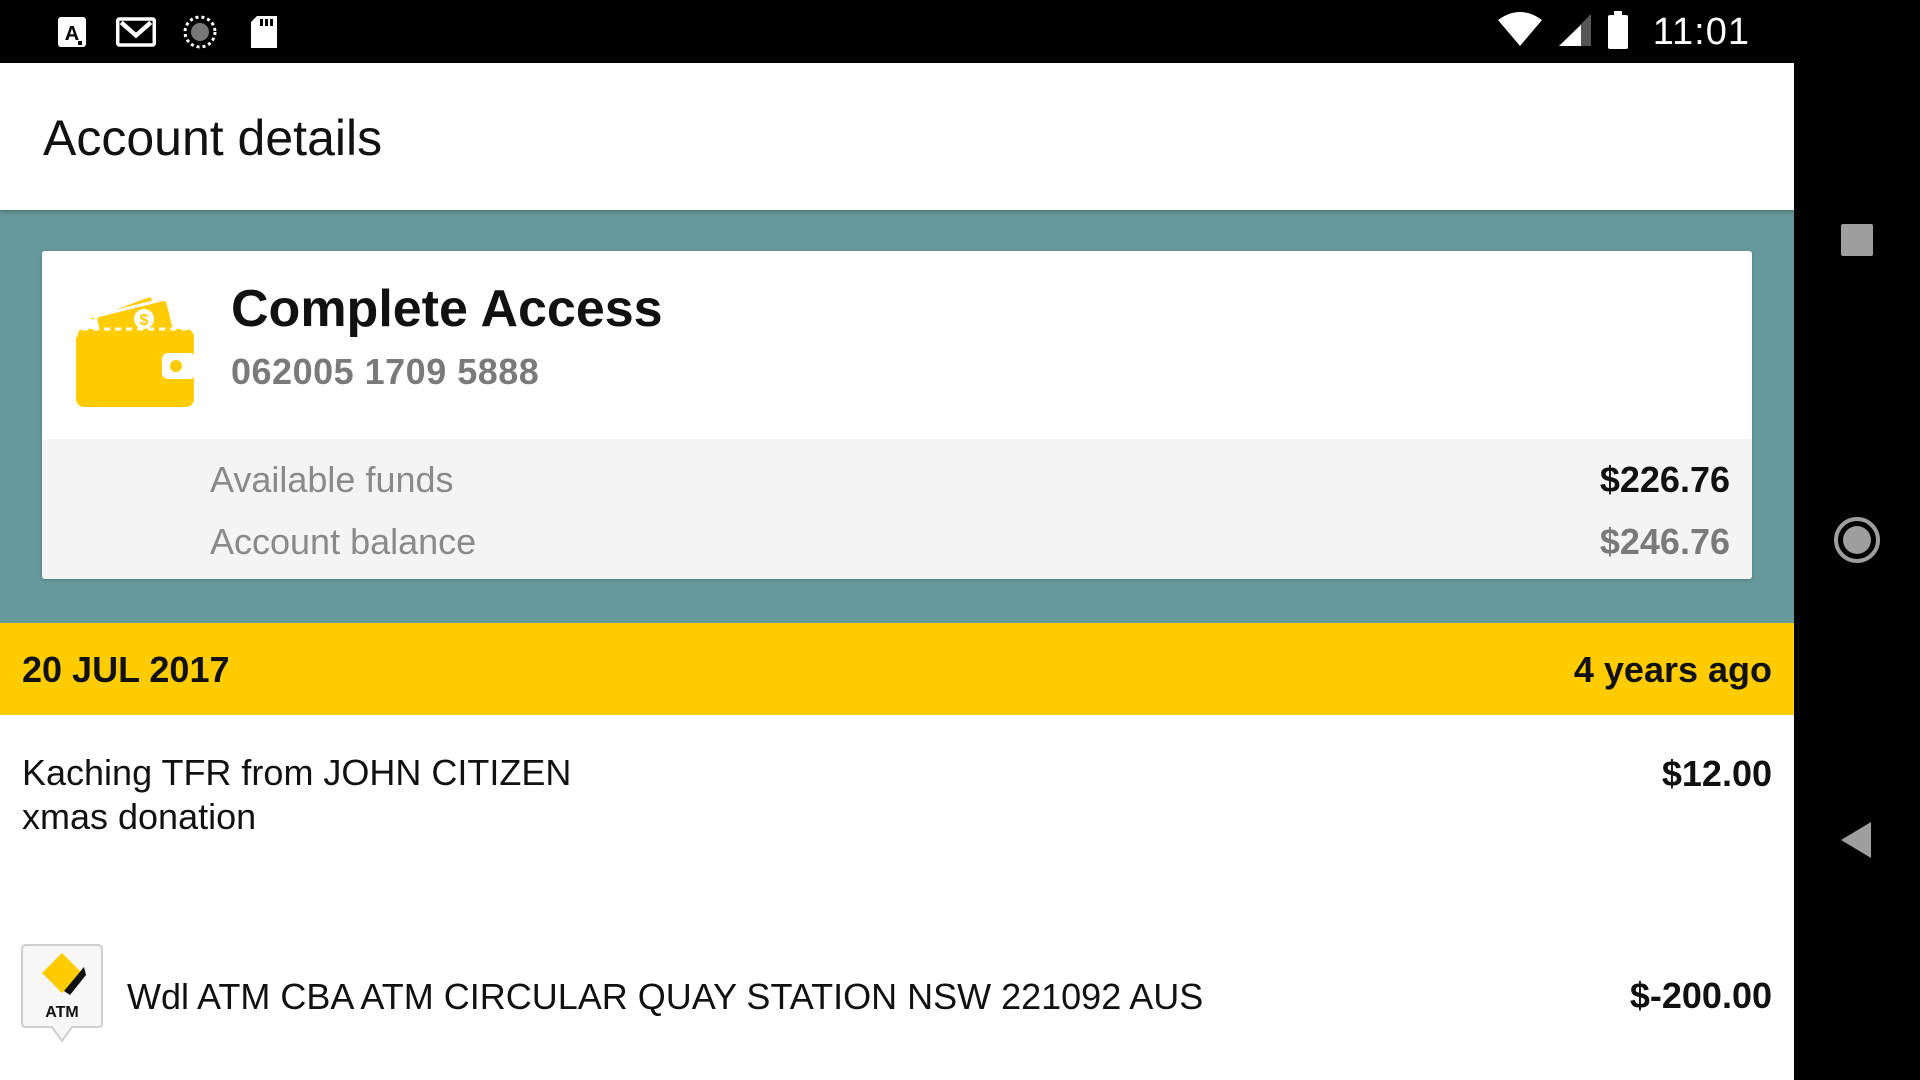 This screenshot has height=1080, width=1920. Describe the element at coordinates (135, 344) in the screenshot. I see `wallet-icon: $` at that location.